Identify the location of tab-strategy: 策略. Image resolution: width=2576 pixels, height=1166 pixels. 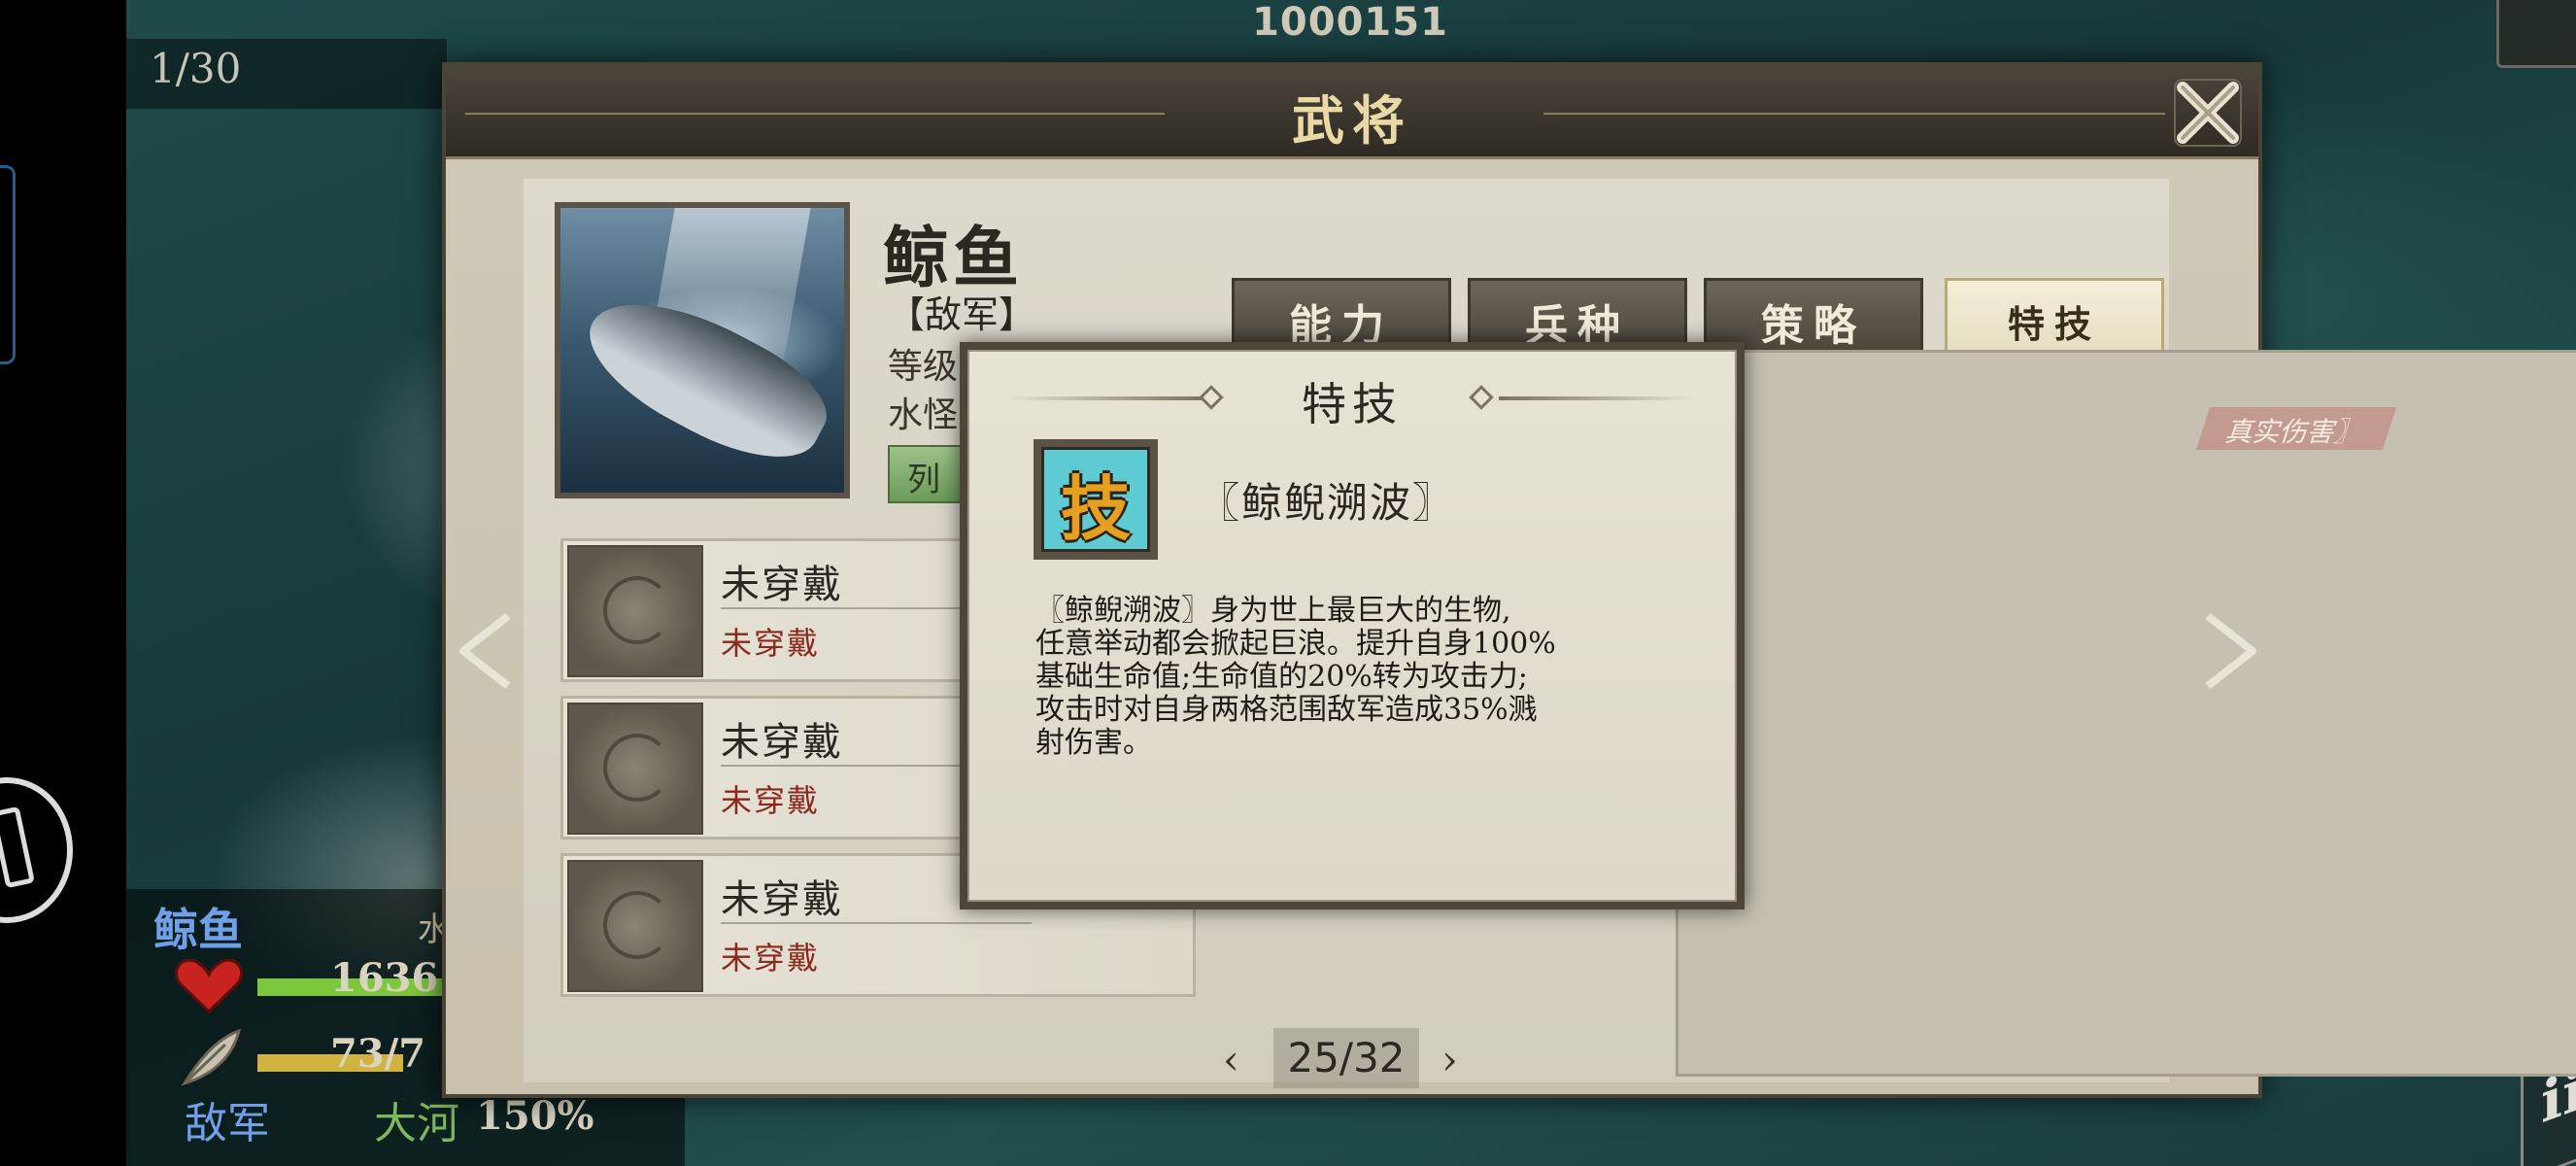
(1813, 314).